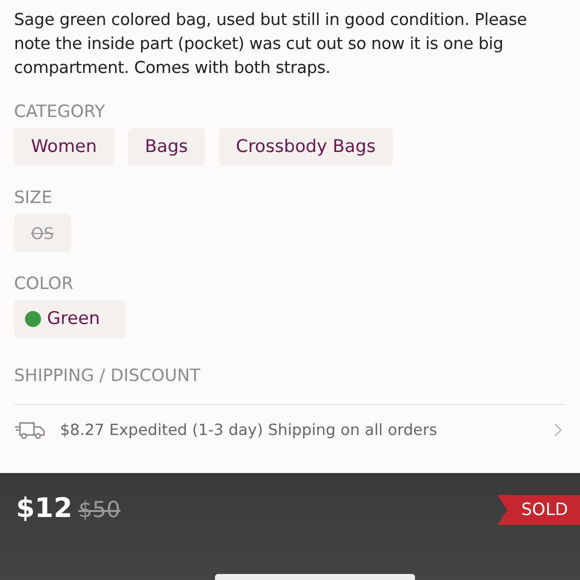 This screenshot has width=580, height=580. I want to click on sold-ribbon: SOLD, so click(538, 510).